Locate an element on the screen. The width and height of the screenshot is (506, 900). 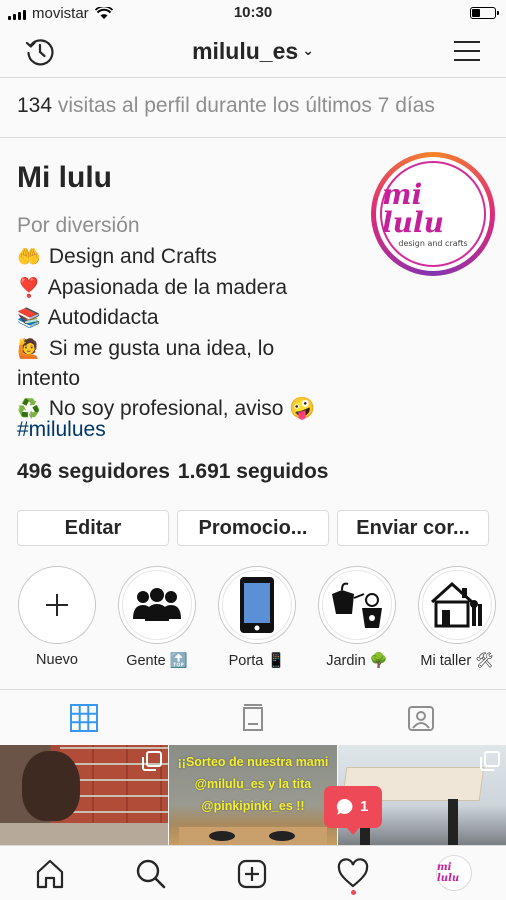
followers-count: 496 seguidores is located at coordinates (93, 471).